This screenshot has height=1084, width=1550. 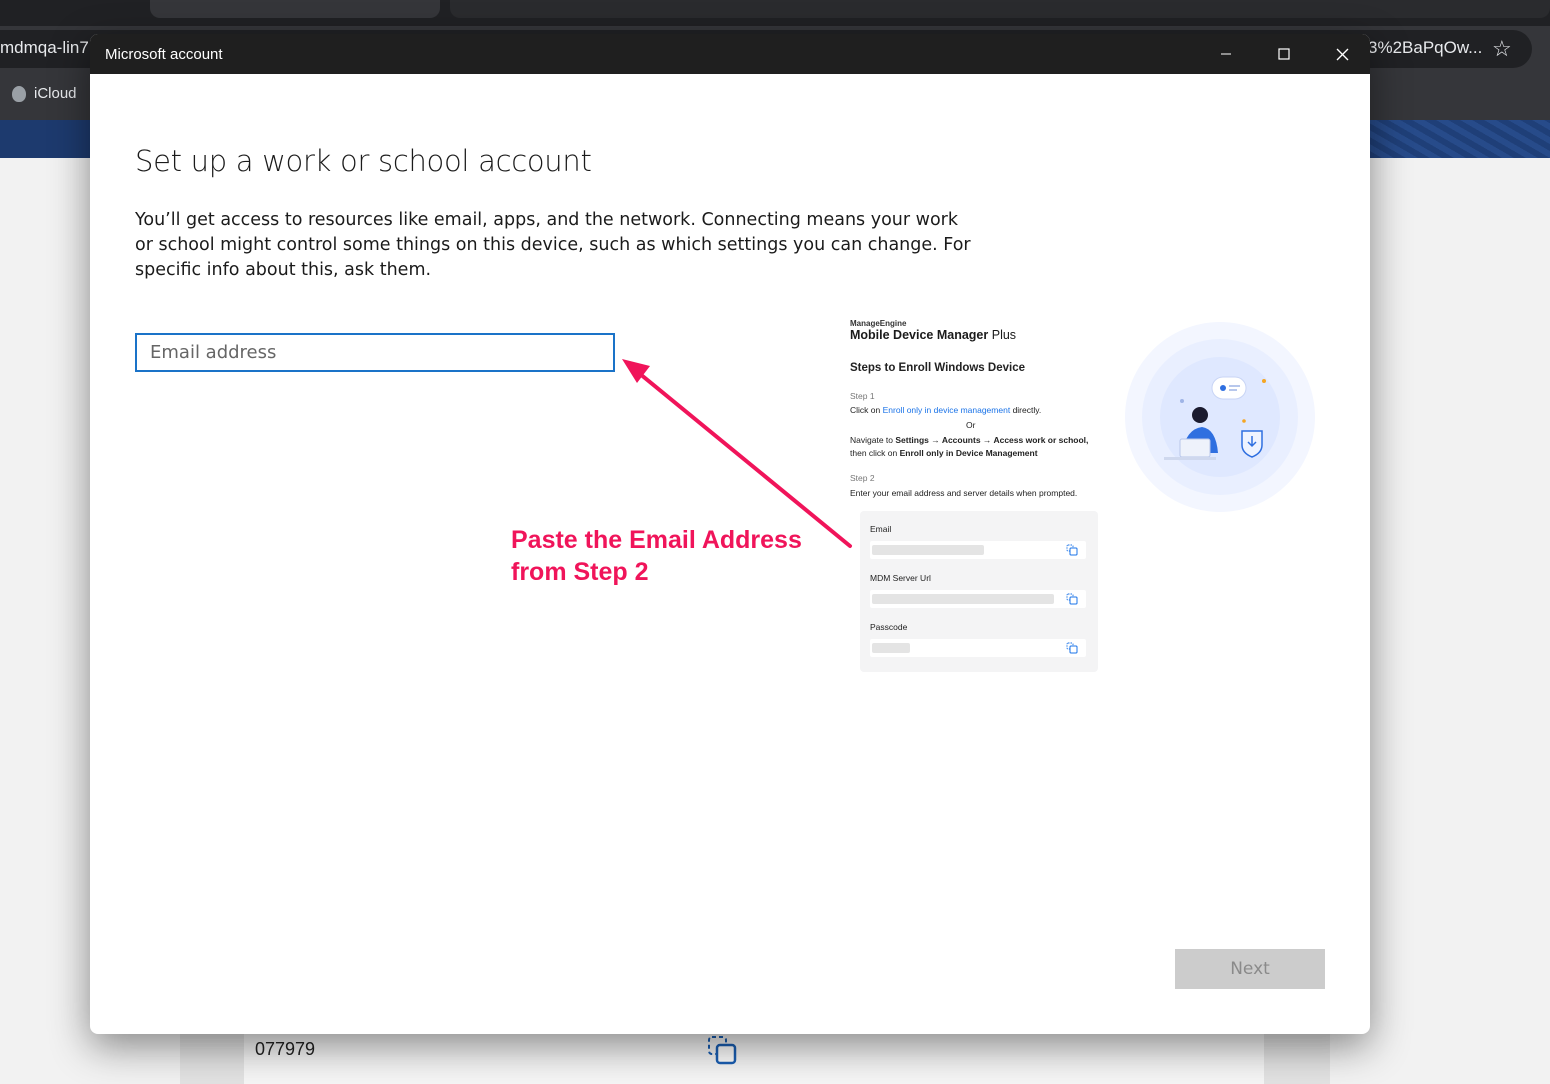 I want to click on step1-prefix: Click on, so click(x=865, y=410).